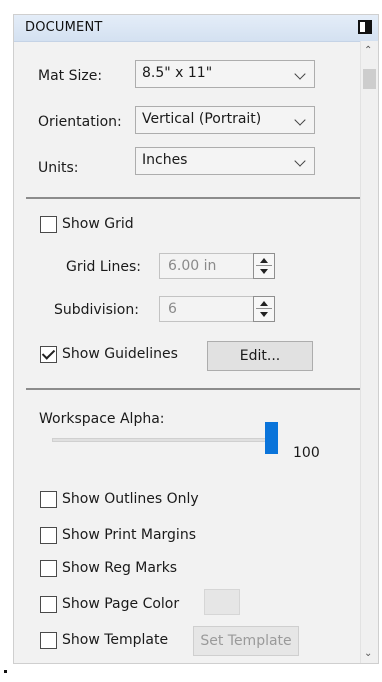 This screenshot has height=682, width=382. I want to click on show-outlines-only-checkbox, so click(48, 499).